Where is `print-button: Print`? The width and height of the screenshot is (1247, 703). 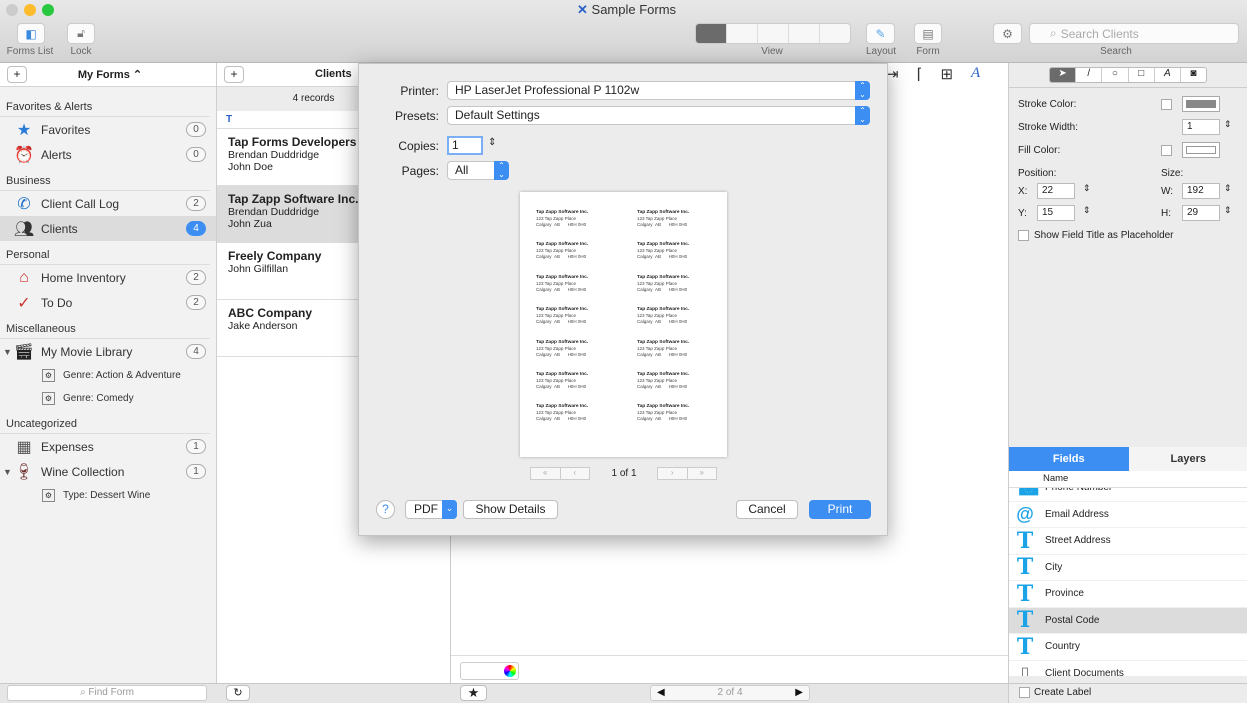 print-button: Print is located at coordinates (840, 509).